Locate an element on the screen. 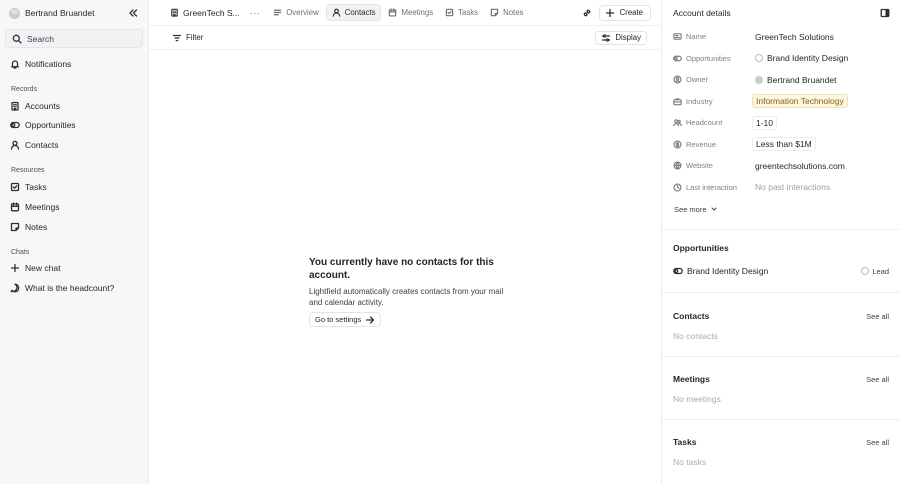 The height and width of the screenshot is (484, 900). section-header: Meetings See all is located at coordinates (781, 379).